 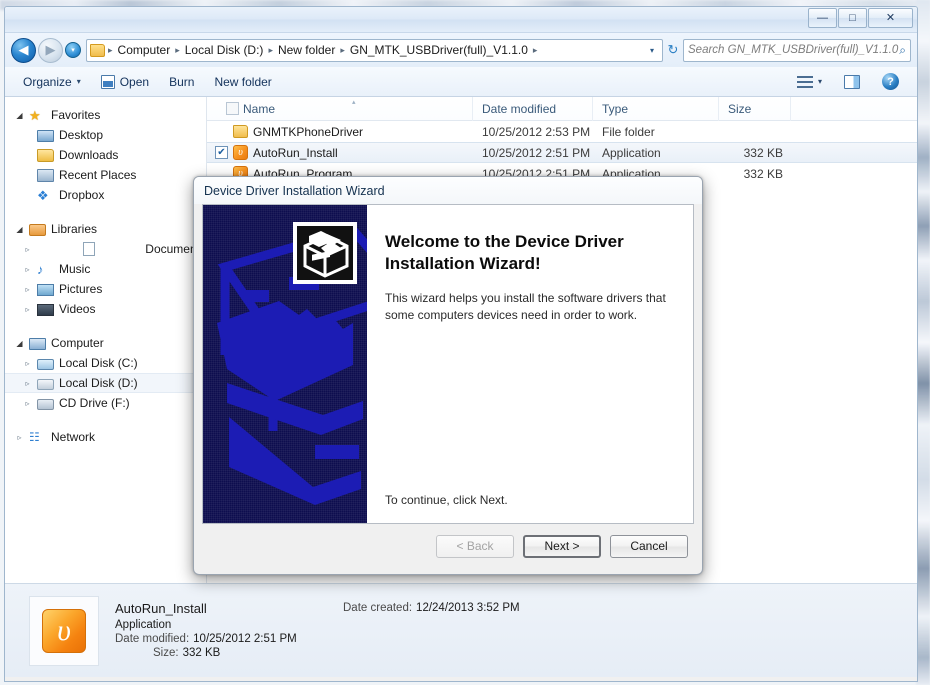 I want to click on new-folder-button: New folder, so click(x=242, y=82).